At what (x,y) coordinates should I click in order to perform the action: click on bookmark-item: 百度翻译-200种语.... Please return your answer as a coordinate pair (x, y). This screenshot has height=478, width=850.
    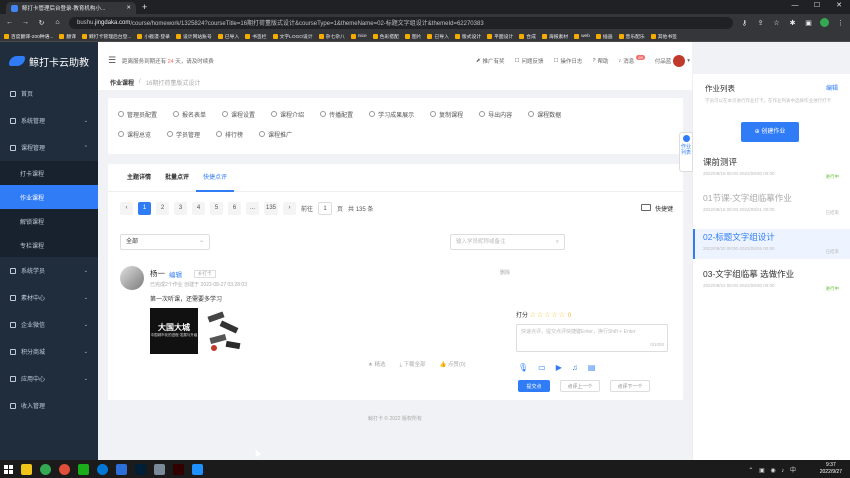
    Looking at the image, I should click on (28, 36).